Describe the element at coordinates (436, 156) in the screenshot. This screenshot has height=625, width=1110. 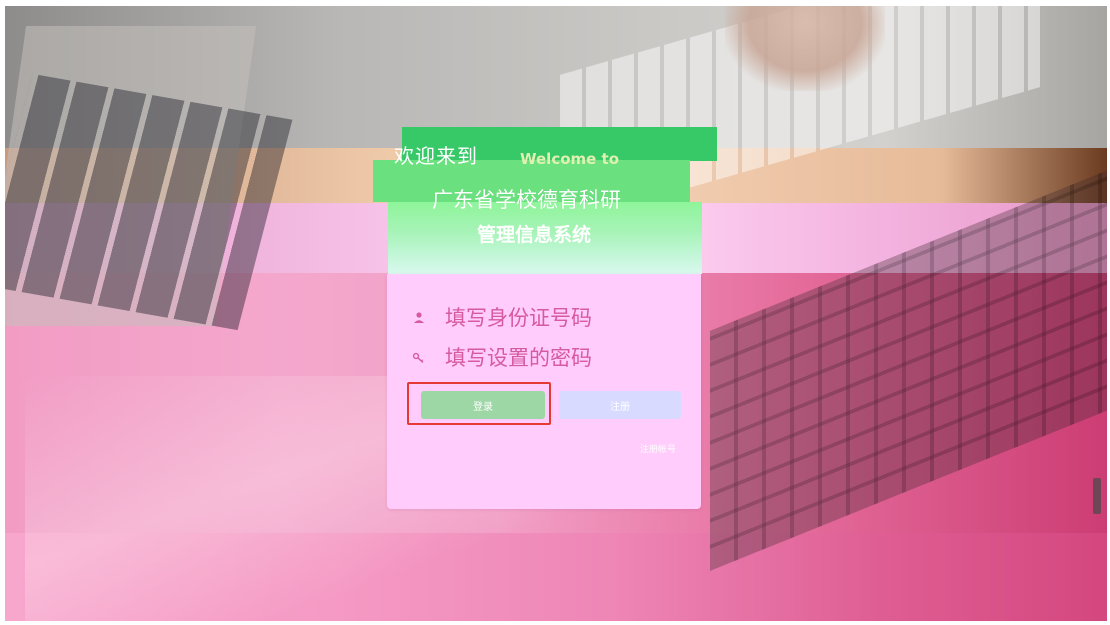
I see `welcome-heading: 欢迎来到` at that location.